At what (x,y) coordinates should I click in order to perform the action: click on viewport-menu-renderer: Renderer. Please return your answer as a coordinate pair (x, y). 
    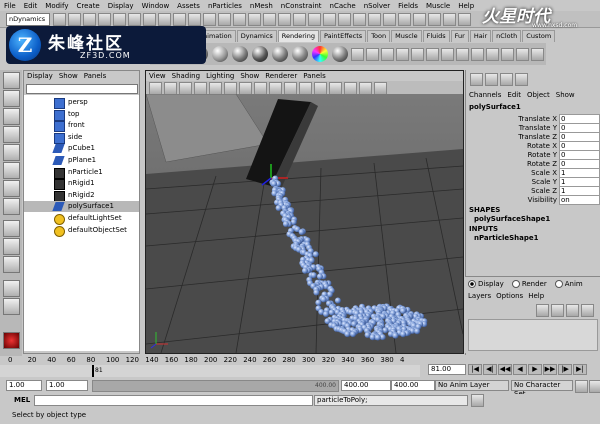
    Looking at the image, I should click on (281, 76).